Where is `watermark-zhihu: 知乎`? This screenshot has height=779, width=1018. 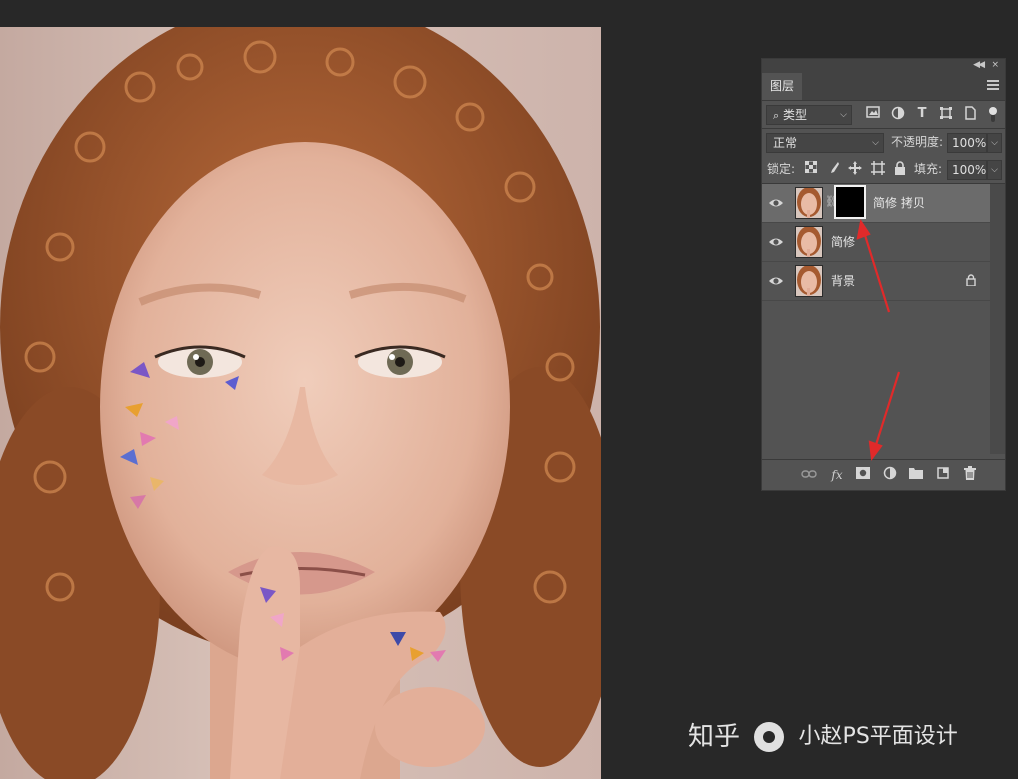 watermark-zhihu: 知乎 is located at coordinates (714, 736).